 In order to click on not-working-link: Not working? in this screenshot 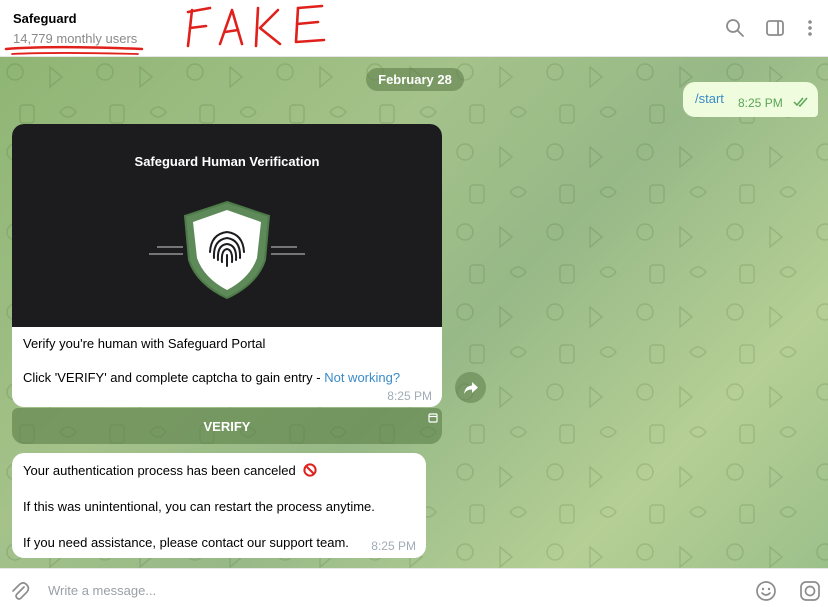, I will do `click(362, 377)`.